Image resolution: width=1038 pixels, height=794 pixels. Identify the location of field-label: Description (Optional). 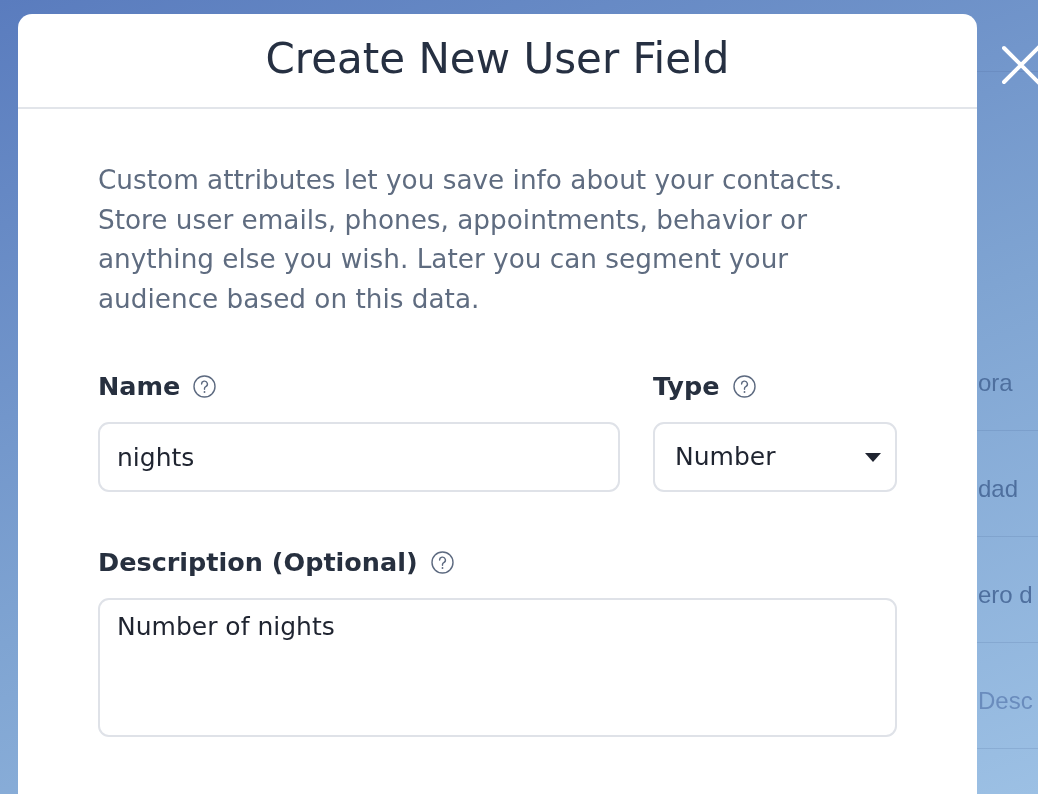
(258, 562).